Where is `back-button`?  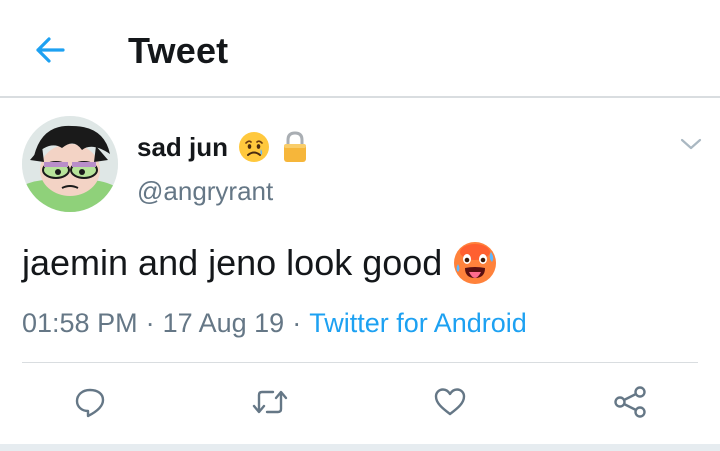 back-button is located at coordinates (50, 50).